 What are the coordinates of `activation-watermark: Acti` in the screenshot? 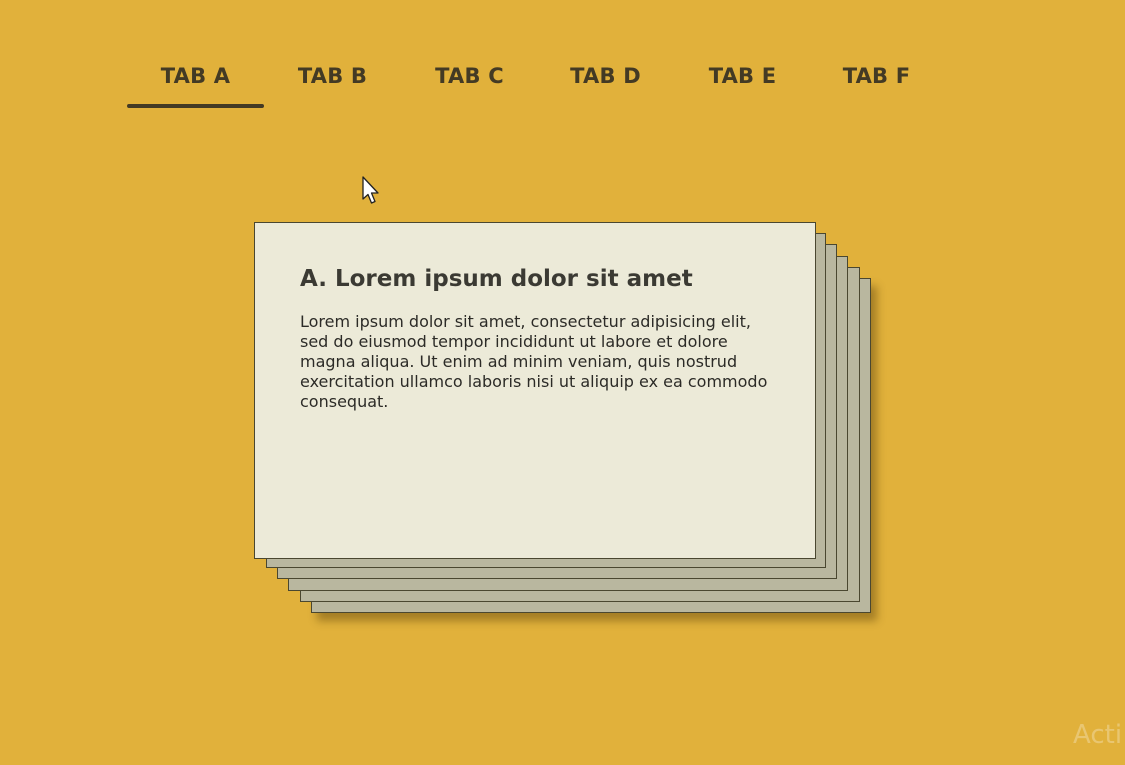 It's located at (1098, 735).